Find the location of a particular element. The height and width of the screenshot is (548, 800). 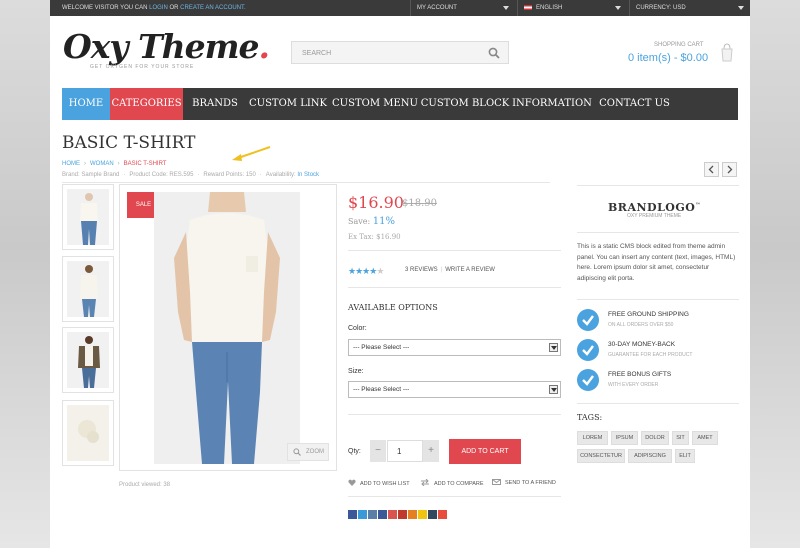

color-select-value: --- Please Select --- is located at coordinates (381, 347).